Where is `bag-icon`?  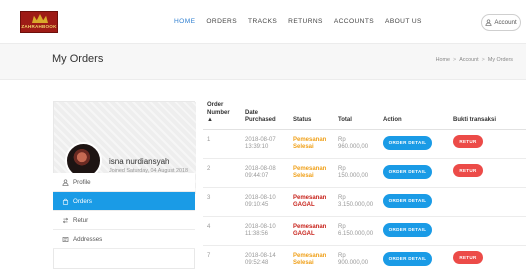 bag-icon is located at coordinates (65, 201).